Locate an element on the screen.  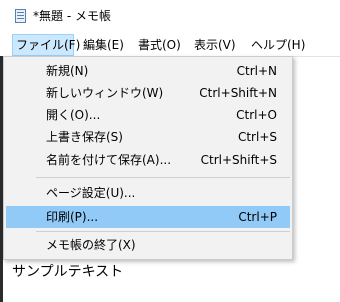
menu-item-label: 新しいウィンドウ(W) is located at coordinates (105, 93).